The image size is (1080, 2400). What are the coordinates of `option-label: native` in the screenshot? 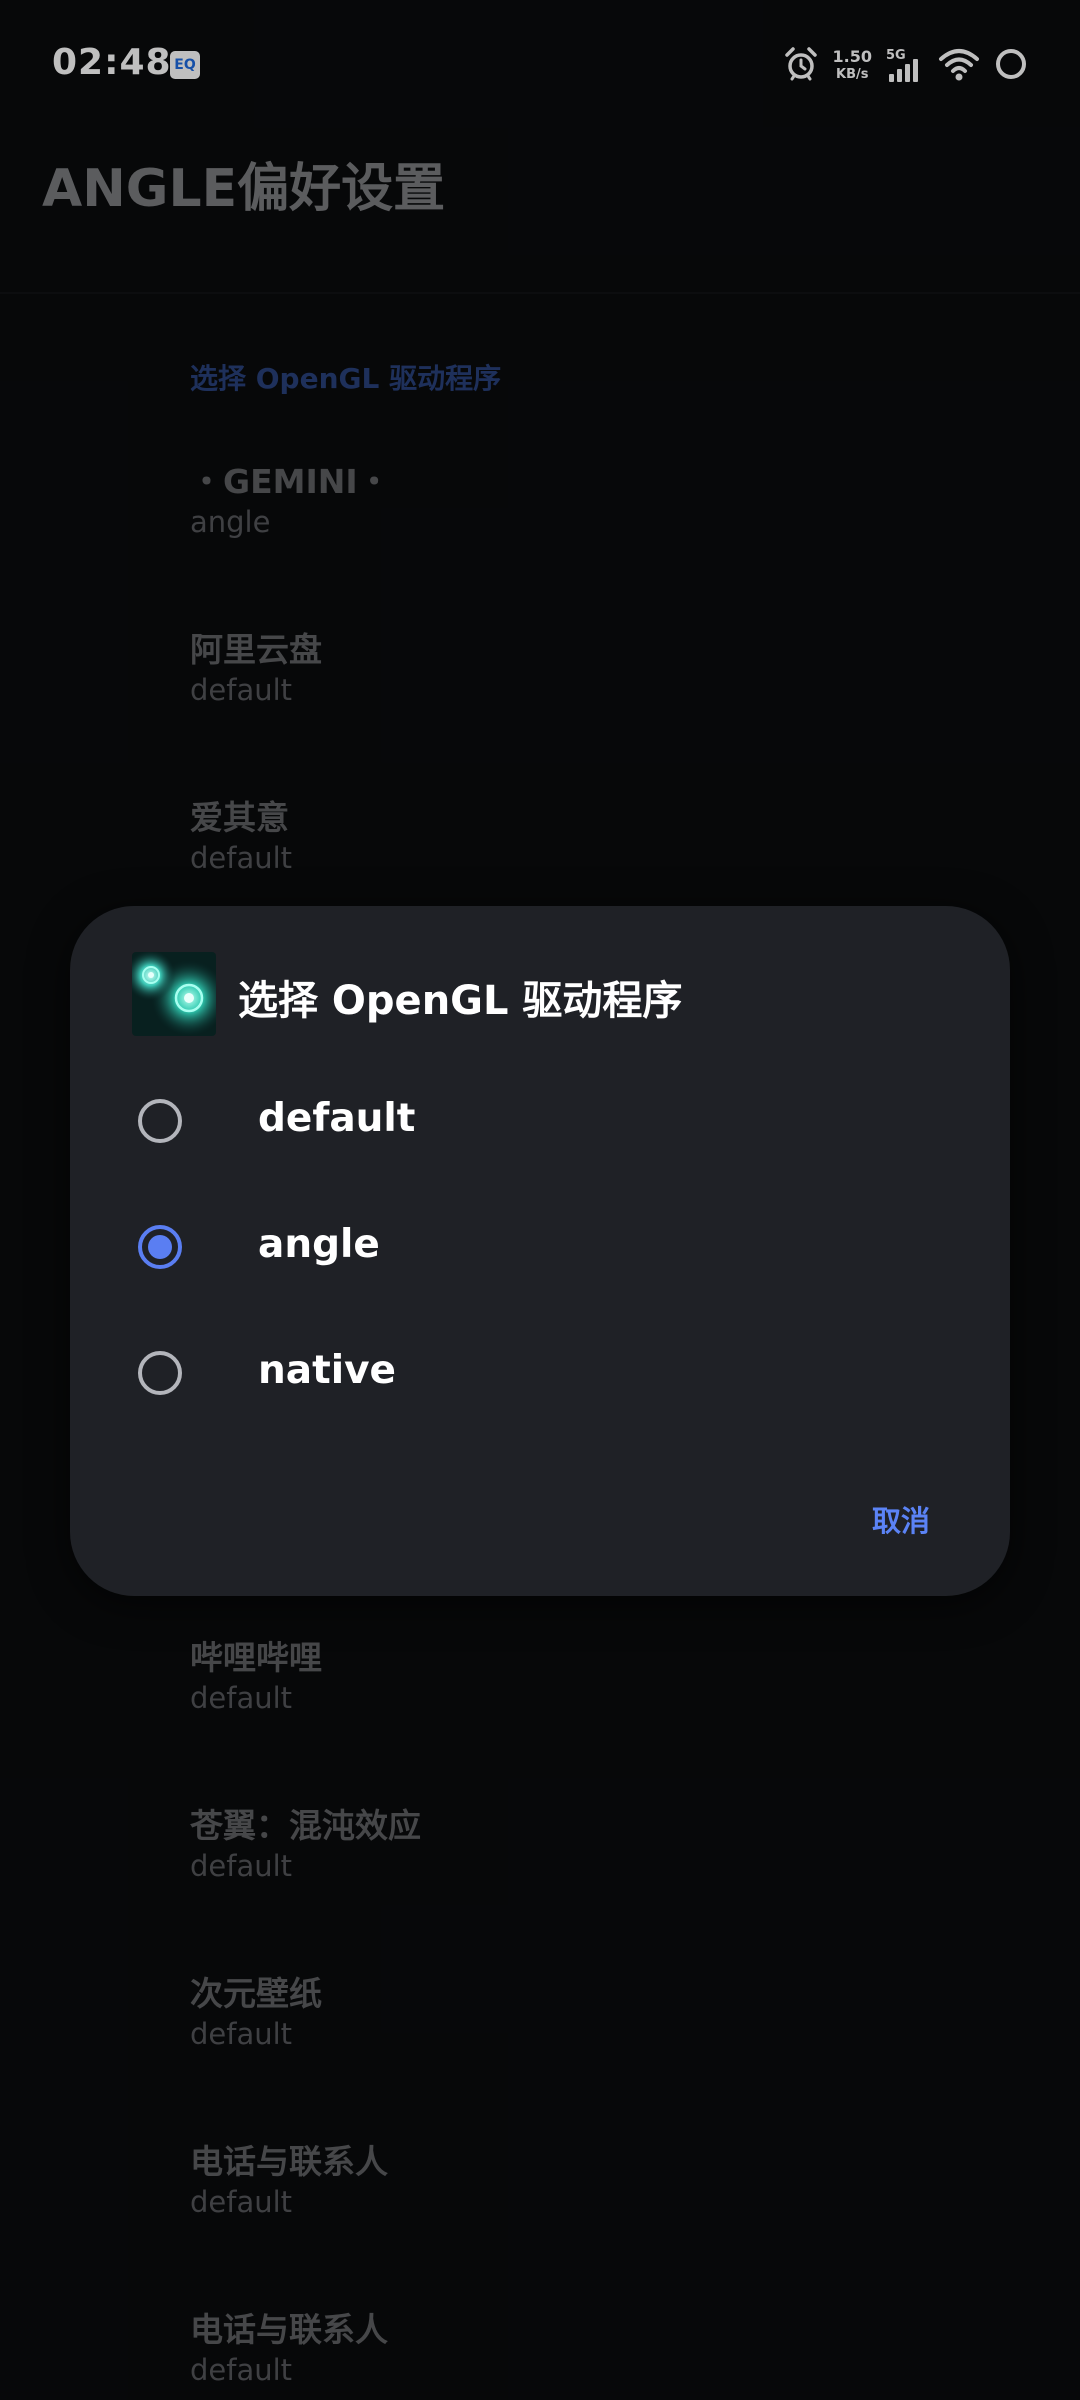 It's located at (327, 1370).